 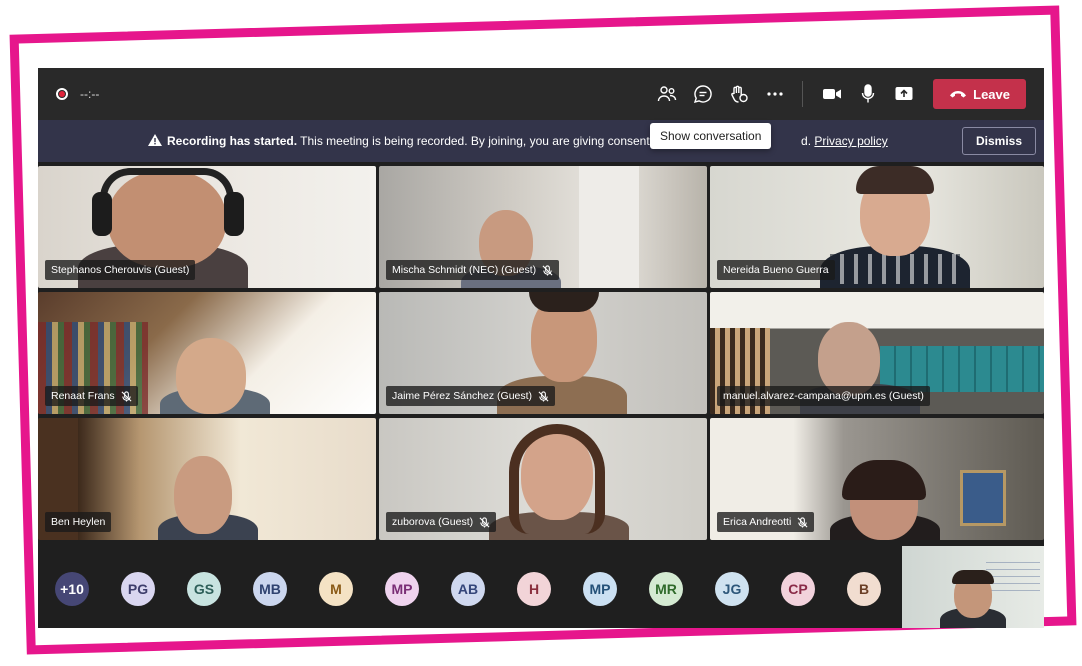 What do you see at coordinates (832, 94) in the screenshot?
I see `camera-icon` at bounding box center [832, 94].